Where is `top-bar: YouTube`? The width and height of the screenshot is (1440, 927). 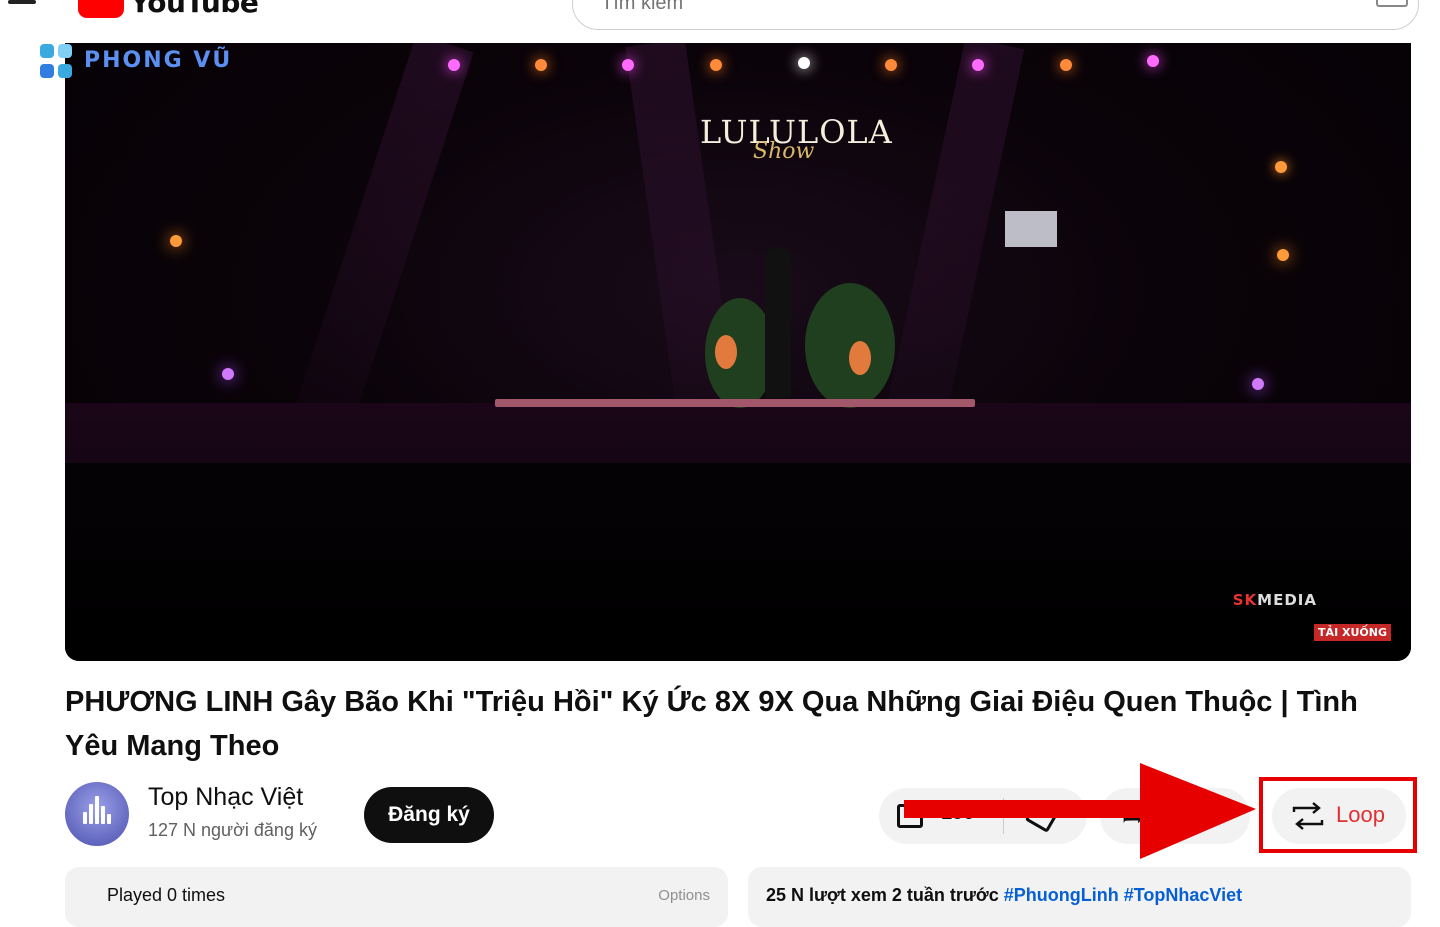 top-bar: YouTube is located at coordinates (720, 21).